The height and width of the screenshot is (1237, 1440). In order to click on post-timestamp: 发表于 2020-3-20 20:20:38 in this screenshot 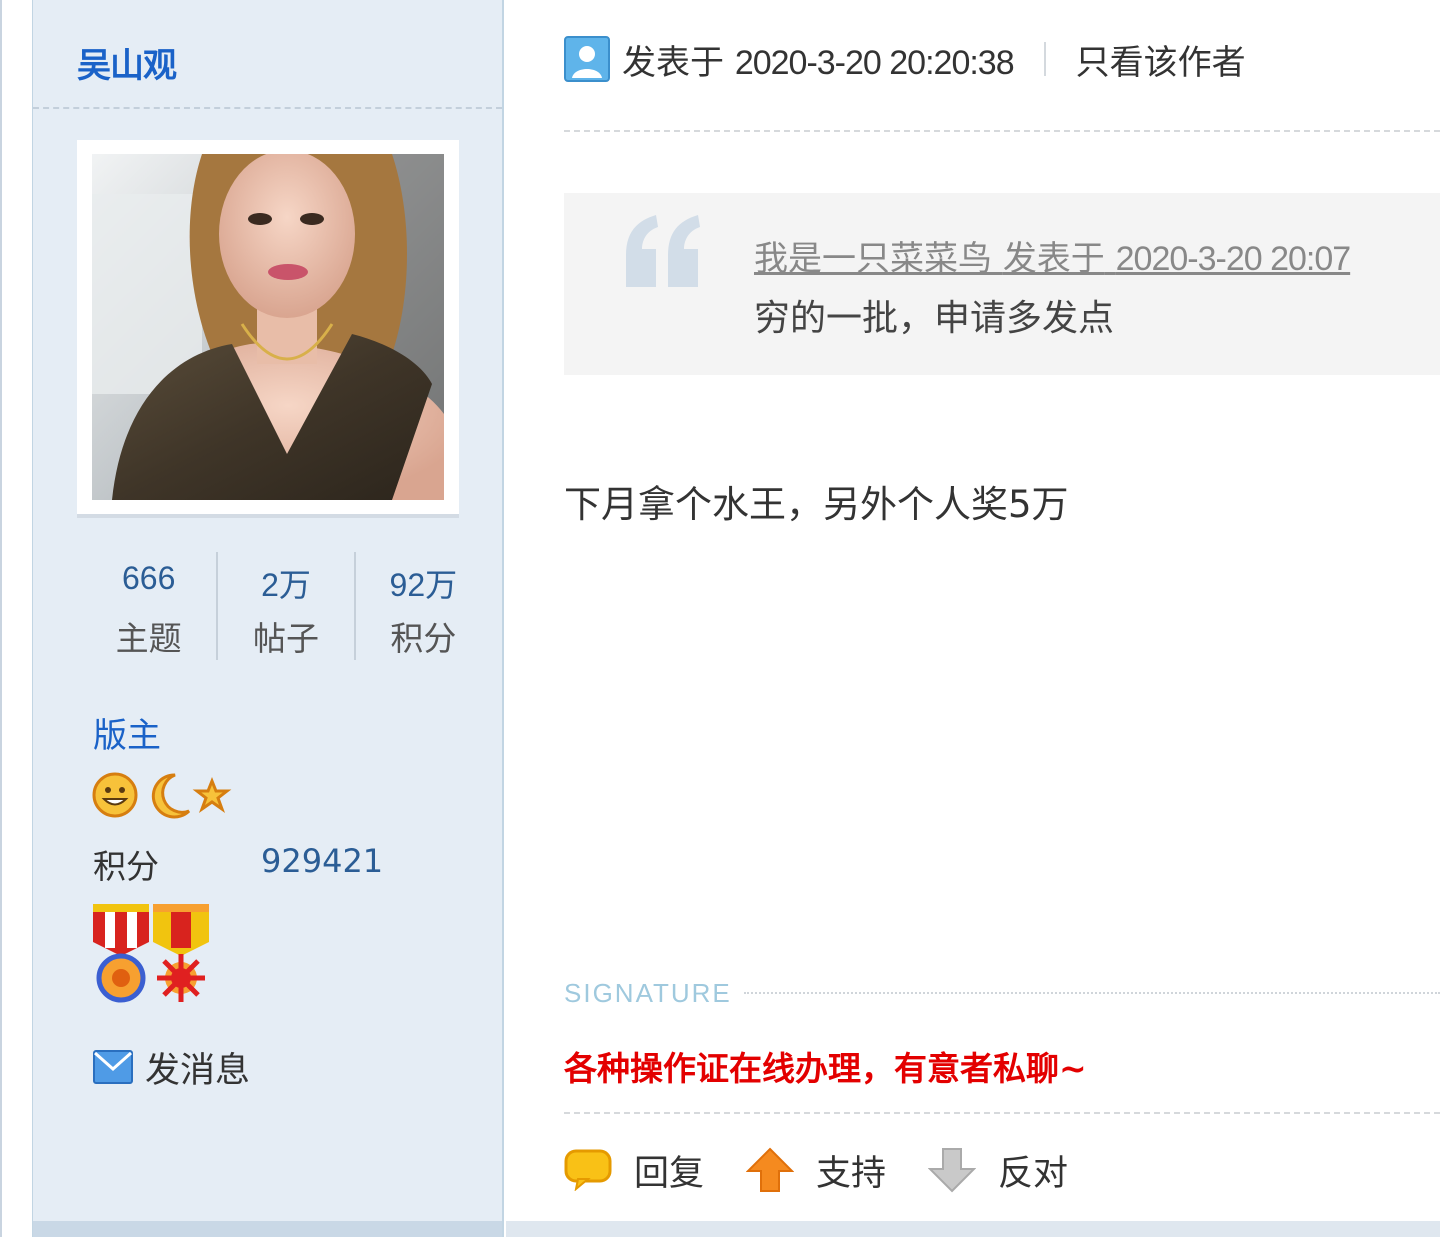, I will do `click(818, 59)`.